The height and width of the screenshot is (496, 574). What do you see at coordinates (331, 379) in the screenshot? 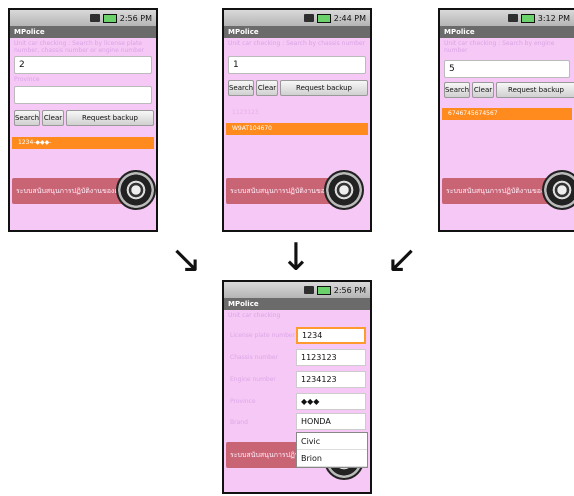
I see `engine-field: 1234123` at bounding box center [331, 379].